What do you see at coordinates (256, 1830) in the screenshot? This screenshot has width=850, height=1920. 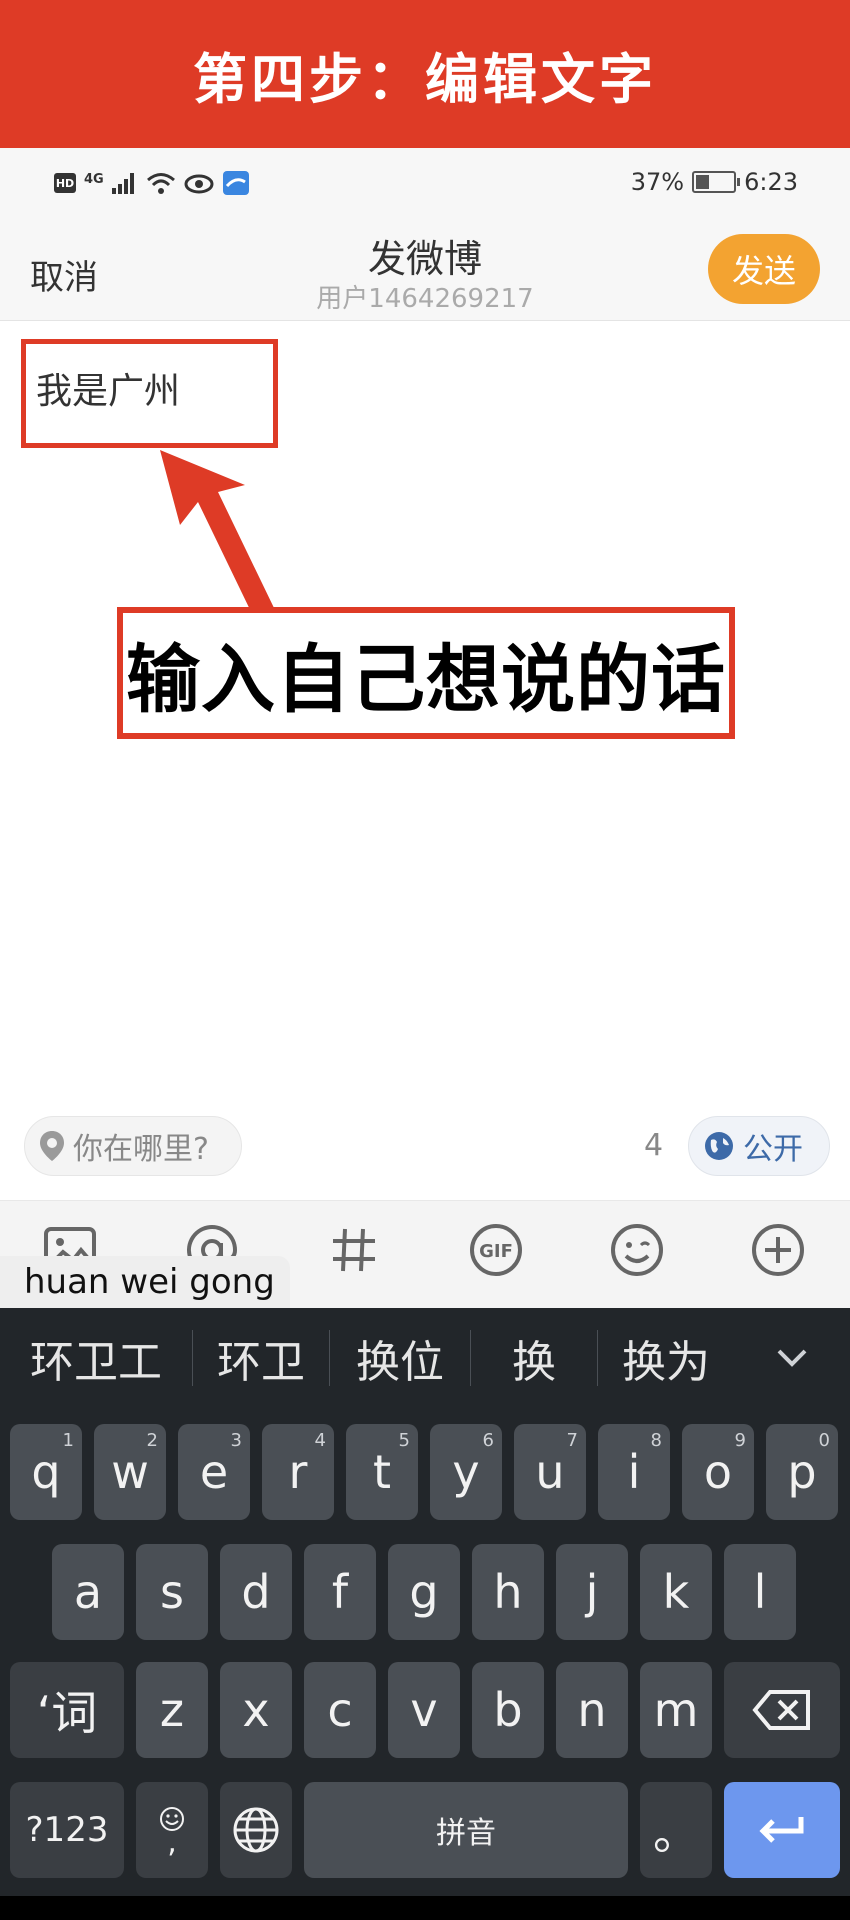 I see `language-key` at bounding box center [256, 1830].